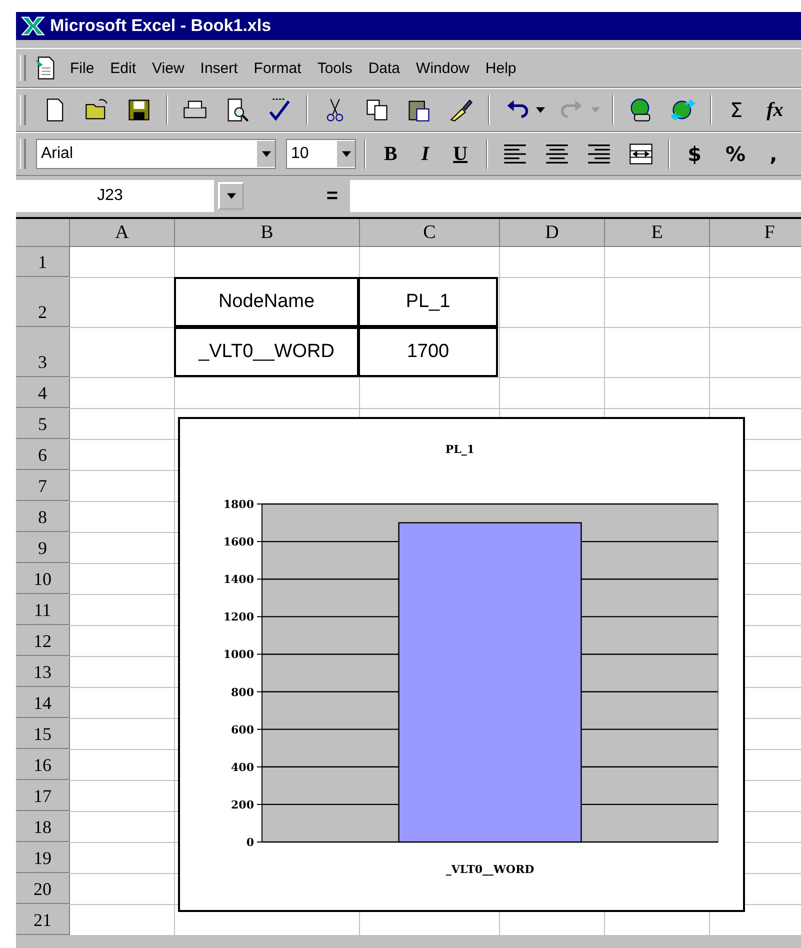 The height and width of the screenshot is (948, 801). I want to click on table-cell: _VLT0__WORD, so click(266, 352).